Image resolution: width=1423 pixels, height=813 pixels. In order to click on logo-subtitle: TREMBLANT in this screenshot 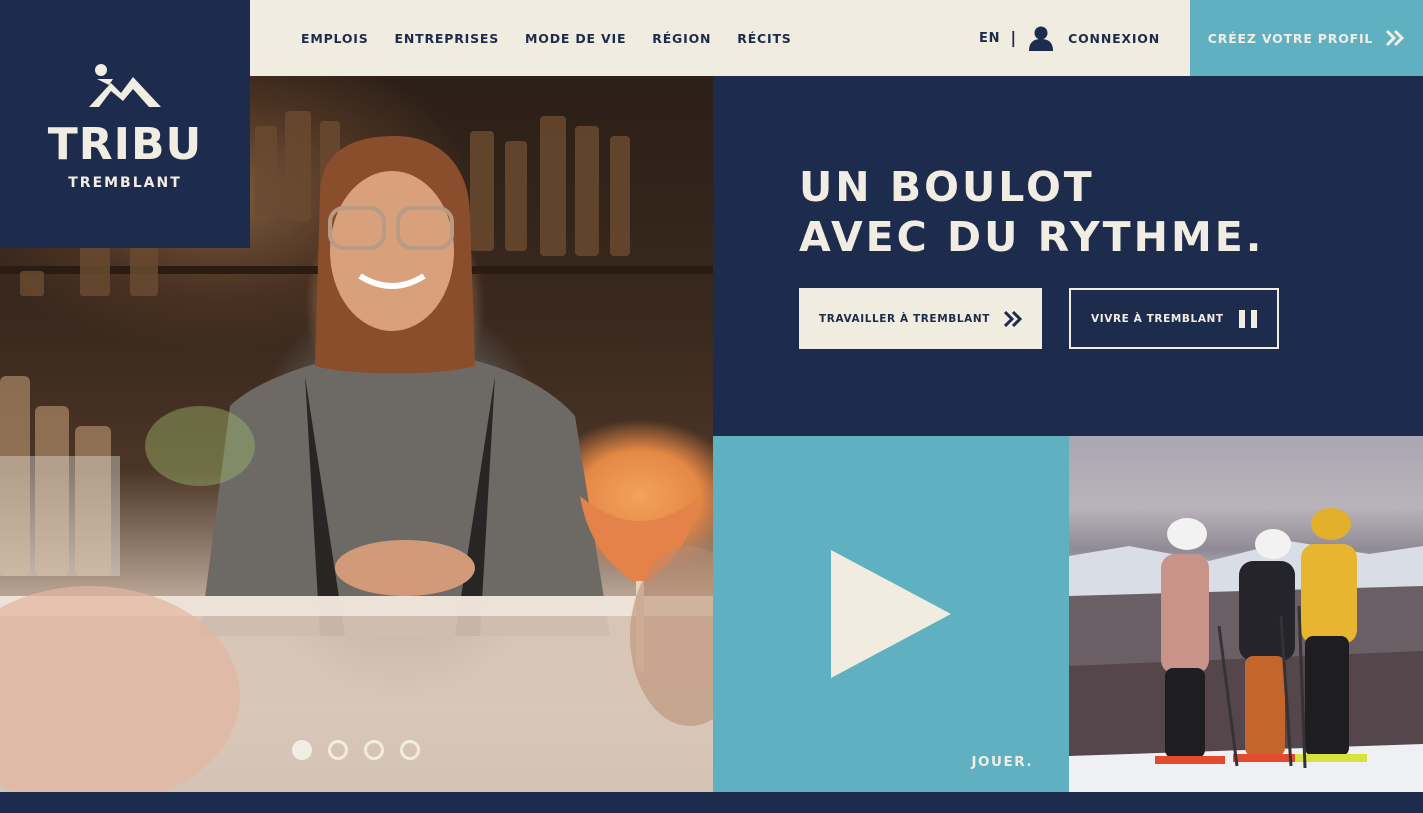, I will do `click(125, 183)`.